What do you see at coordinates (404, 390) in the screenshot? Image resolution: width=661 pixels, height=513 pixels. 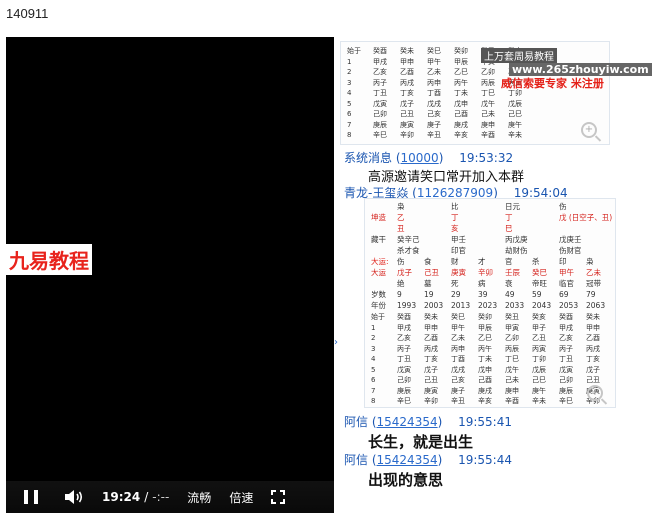 I see `table-cell: 庚辰` at bounding box center [404, 390].